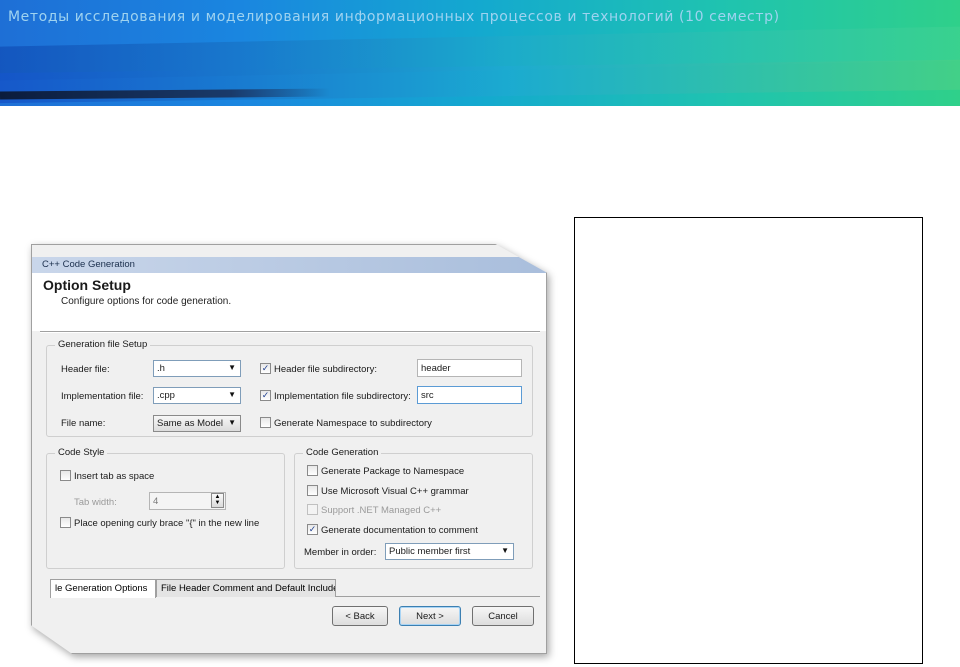 Image resolution: width=960 pixels, height=667 pixels. Describe the element at coordinates (265, 422) in the screenshot. I see `namespace-subdir-checkbox` at that location.